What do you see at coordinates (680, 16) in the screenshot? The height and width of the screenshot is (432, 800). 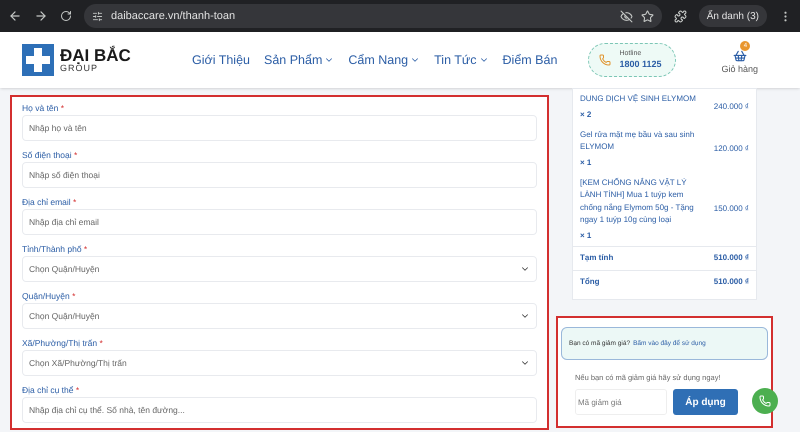 I see `extensions-icon` at bounding box center [680, 16].